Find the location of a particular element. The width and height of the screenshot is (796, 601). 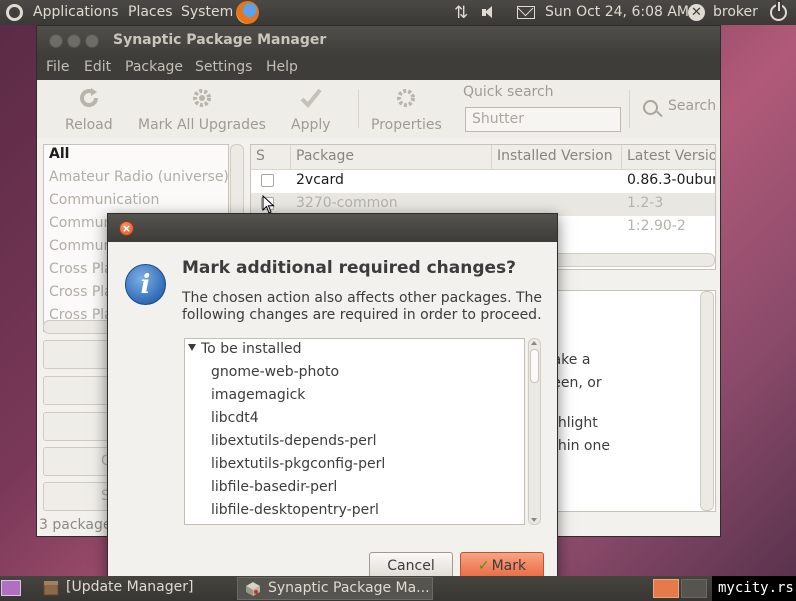

window-minimize-icon is located at coordinates (74, 41).